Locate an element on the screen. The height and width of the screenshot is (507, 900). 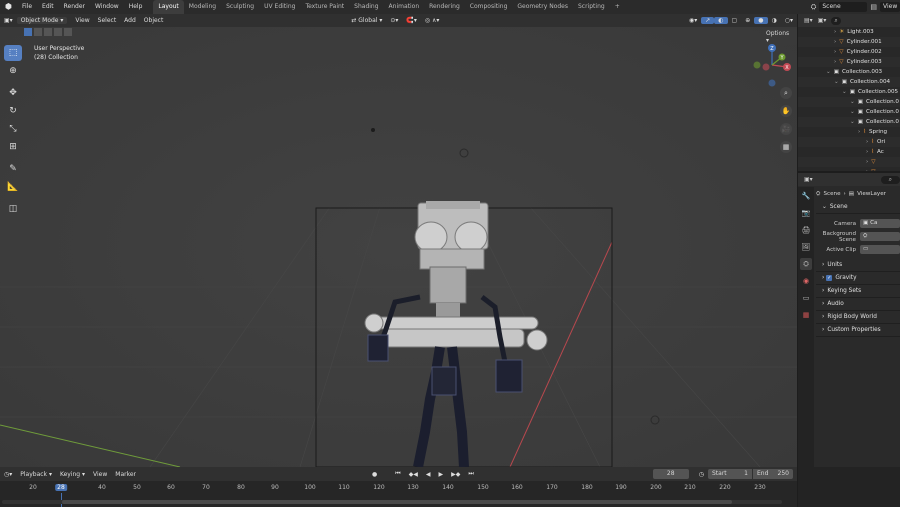
gizmo-toggle-icon: ↗ is located at coordinates (708, 20).